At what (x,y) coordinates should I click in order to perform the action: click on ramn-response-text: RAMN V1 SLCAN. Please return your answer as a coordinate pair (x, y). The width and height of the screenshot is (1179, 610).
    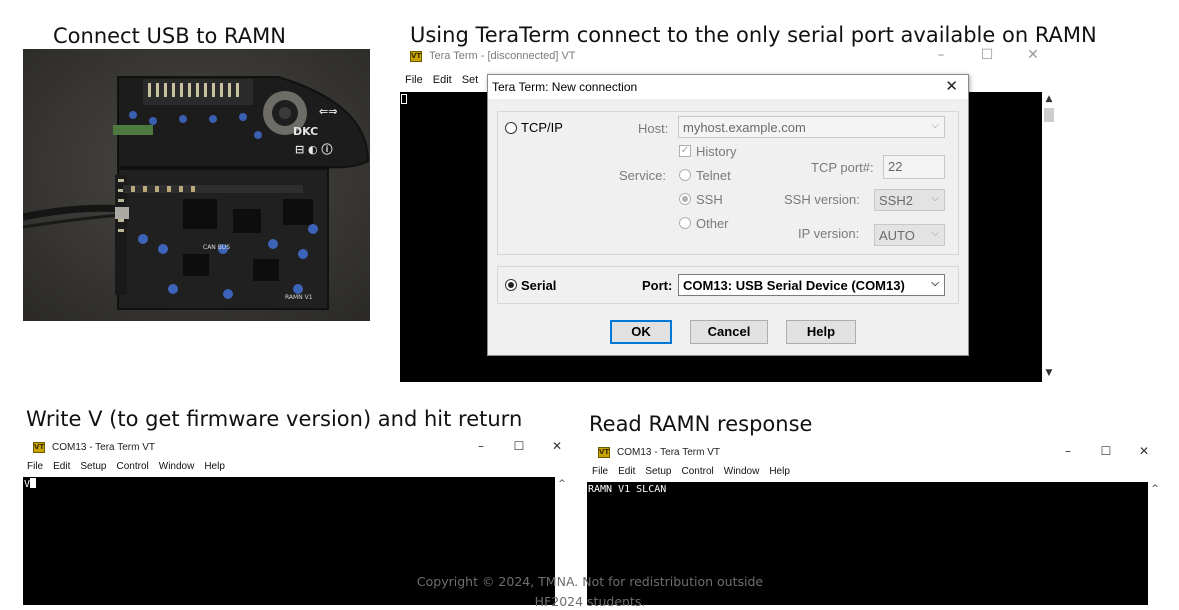
    Looking at the image, I should click on (627, 489).